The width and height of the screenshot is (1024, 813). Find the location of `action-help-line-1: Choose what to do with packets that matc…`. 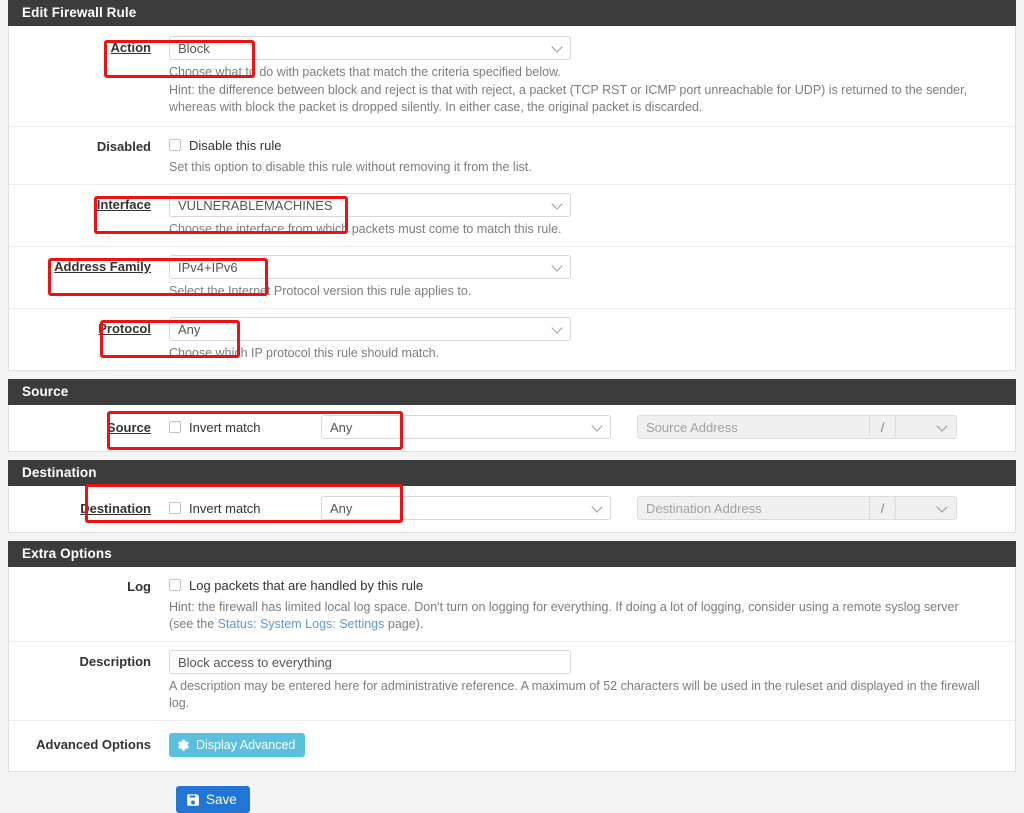

action-help-line-1: Choose what to do with packets that matc… is located at coordinates (365, 72).